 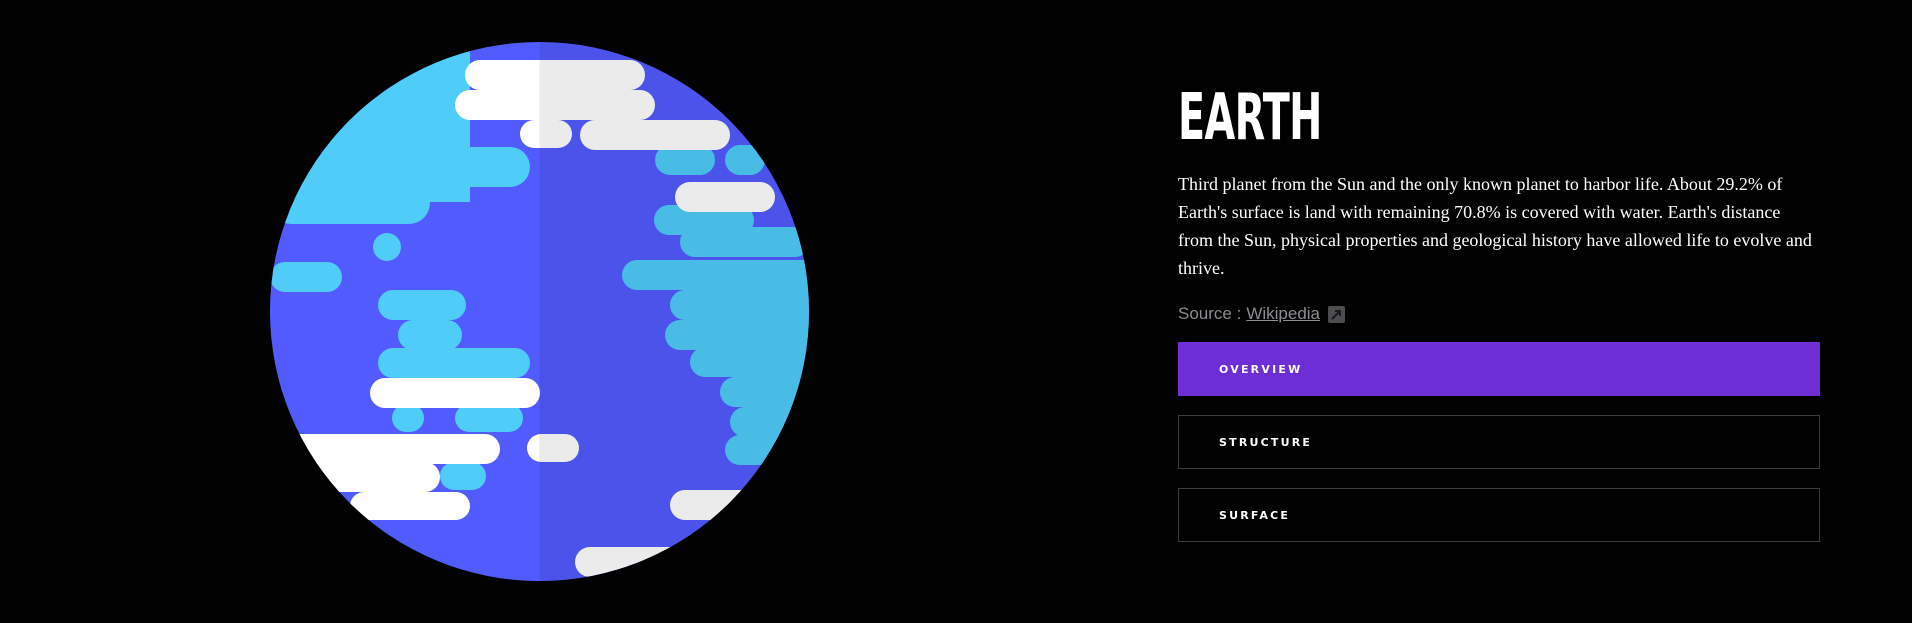 What do you see at coordinates (1283, 314) in the screenshot?
I see `wikipedia-link: Wikipedia` at bounding box center [1283, 314].